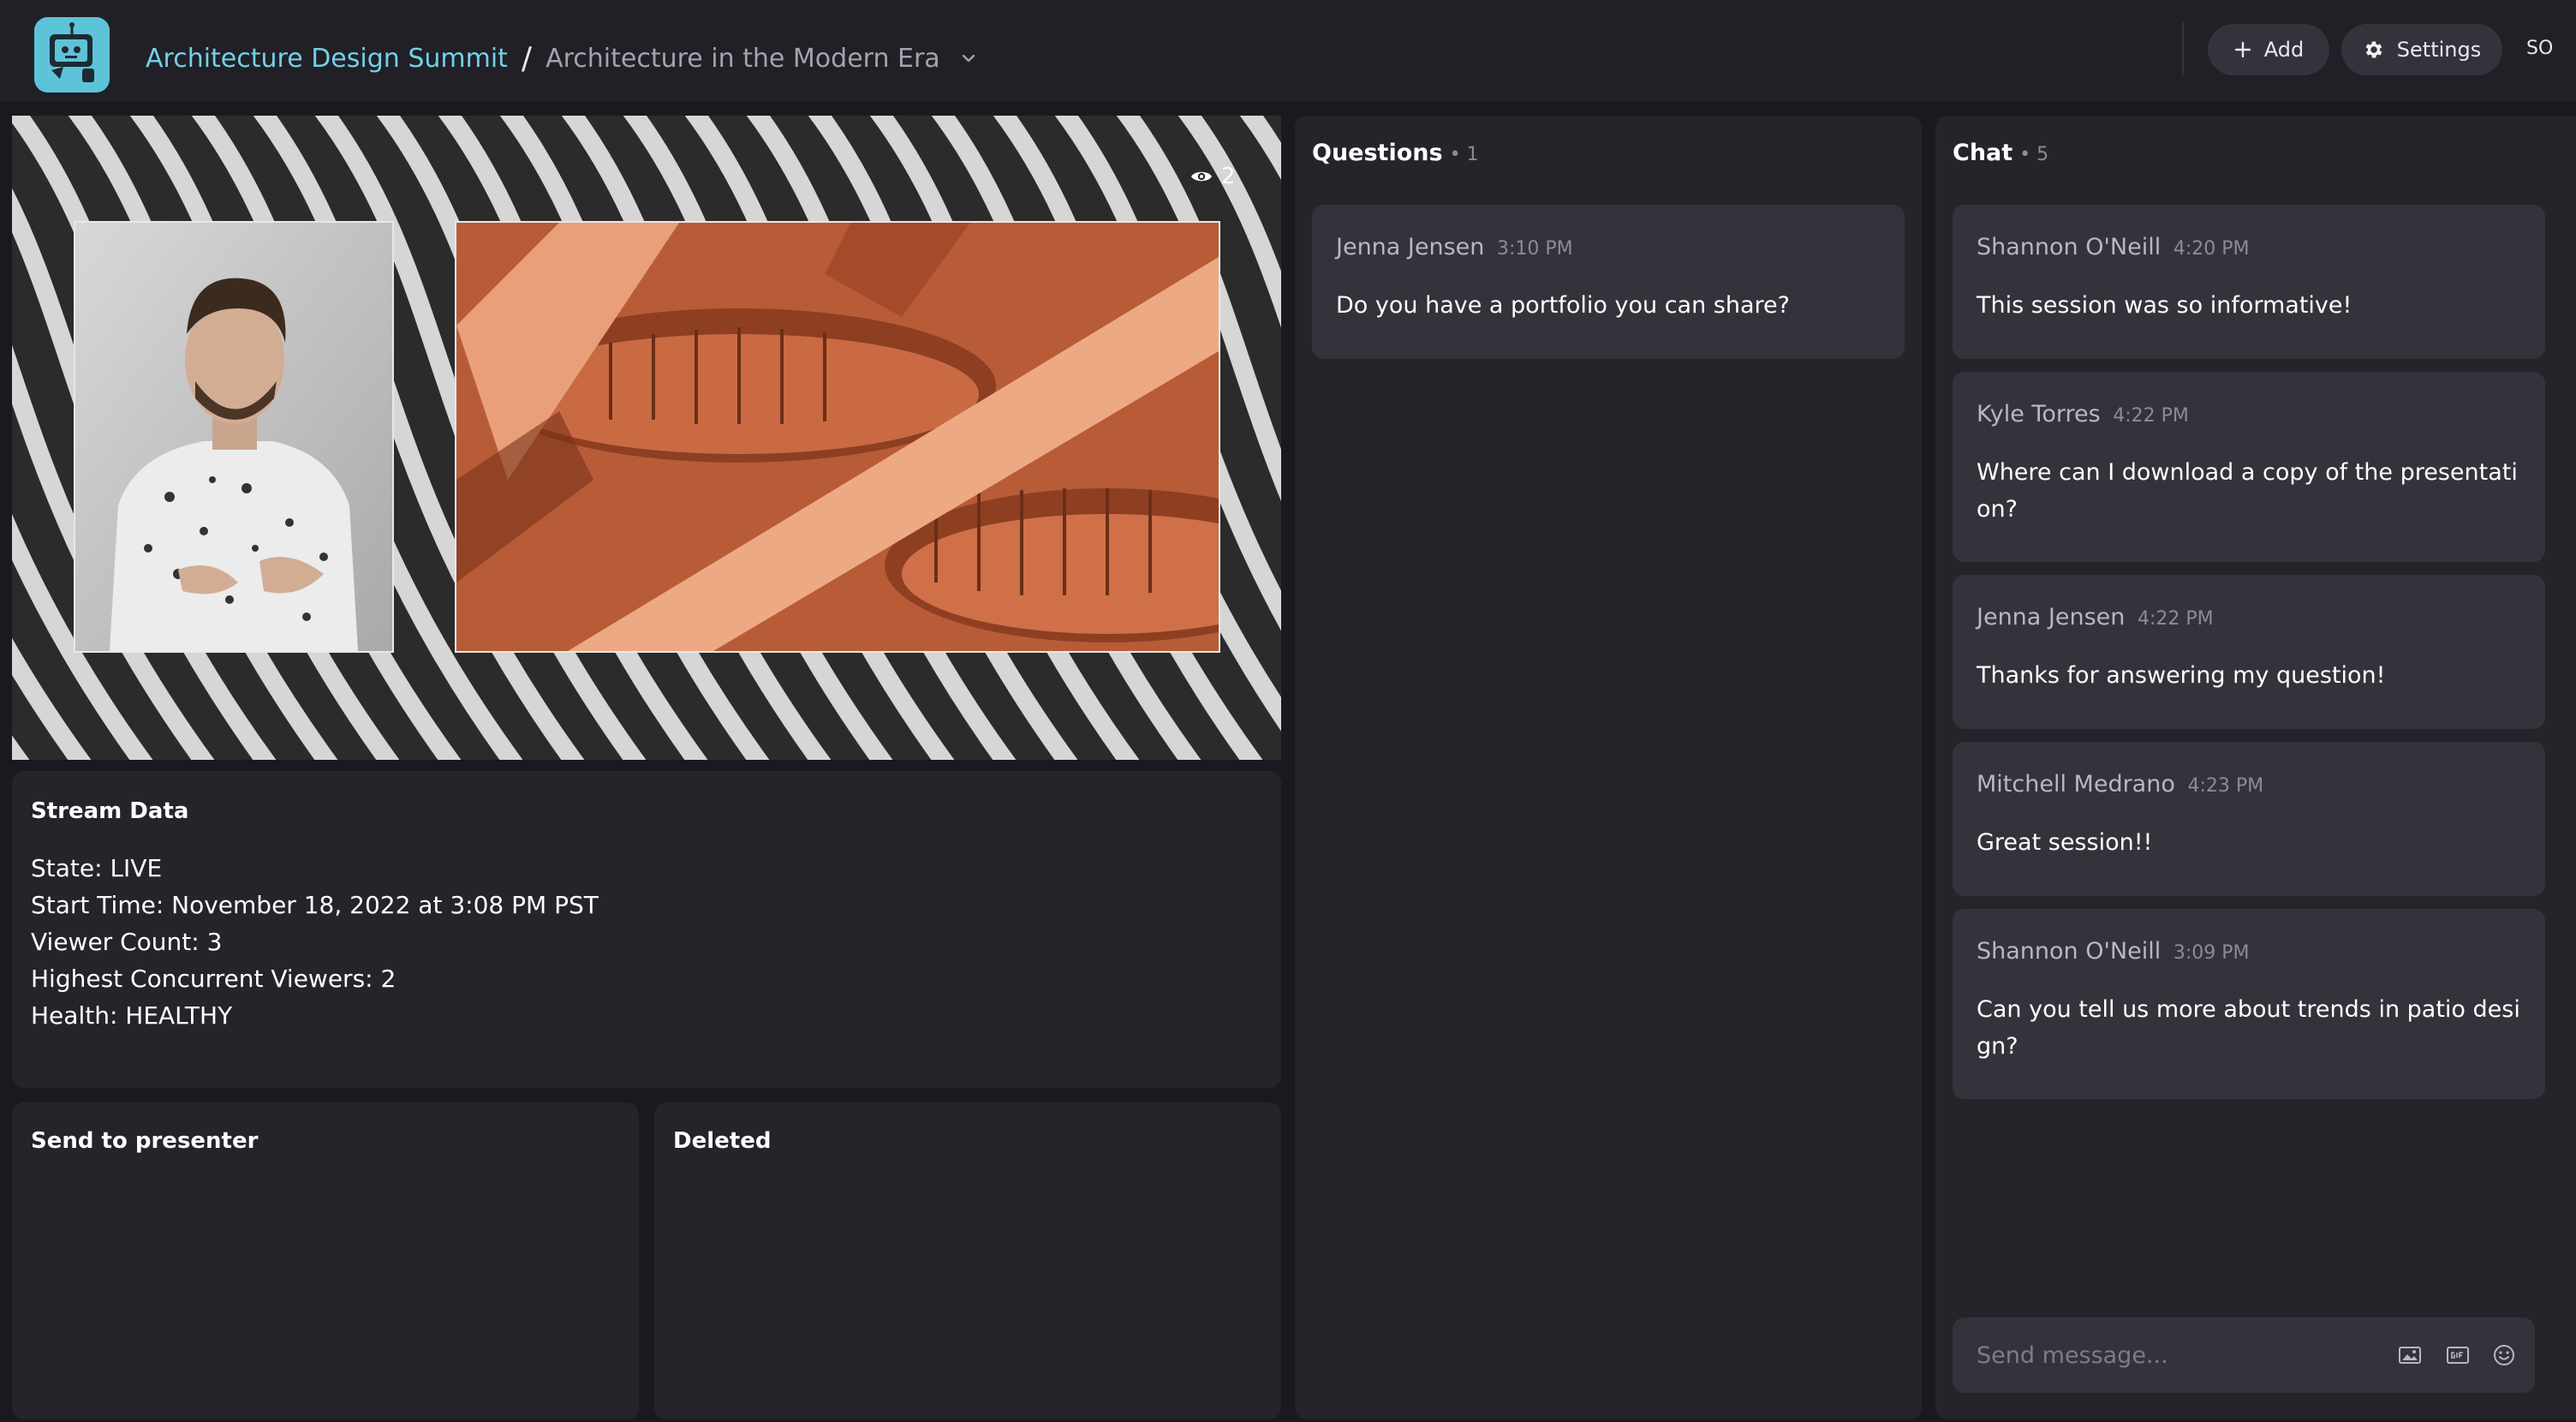 The width and height of the screenshot is (2576, 1422). I want to click on app-logo, so click(72, 55).